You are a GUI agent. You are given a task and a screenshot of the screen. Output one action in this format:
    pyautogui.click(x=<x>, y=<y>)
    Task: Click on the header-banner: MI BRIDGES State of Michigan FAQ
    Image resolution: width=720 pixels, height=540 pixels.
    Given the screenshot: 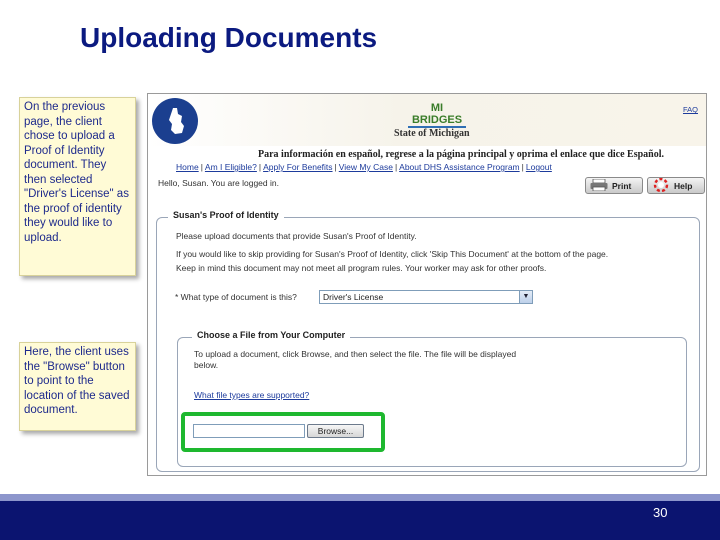 What is the action you would take?
    pyautogui.click(x=427, y=120)
    